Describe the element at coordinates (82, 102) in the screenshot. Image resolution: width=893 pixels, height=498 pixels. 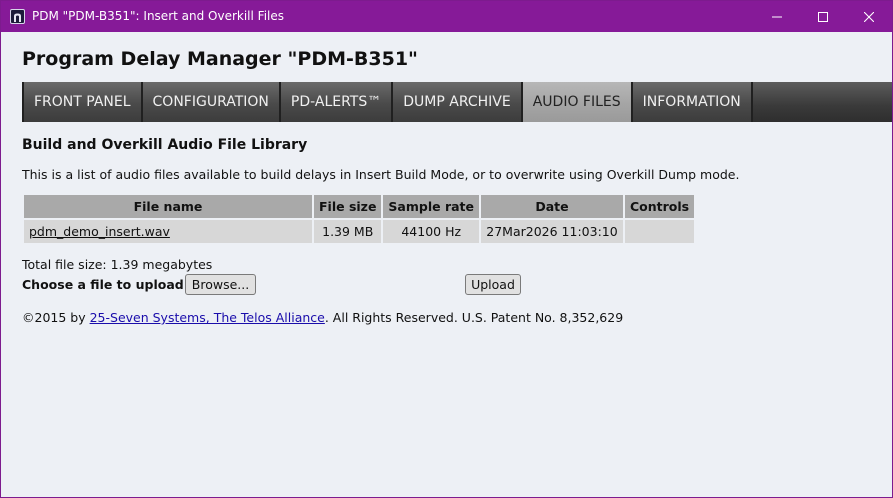
I see `tab-front-panel: FRONT PANEL` at that location.